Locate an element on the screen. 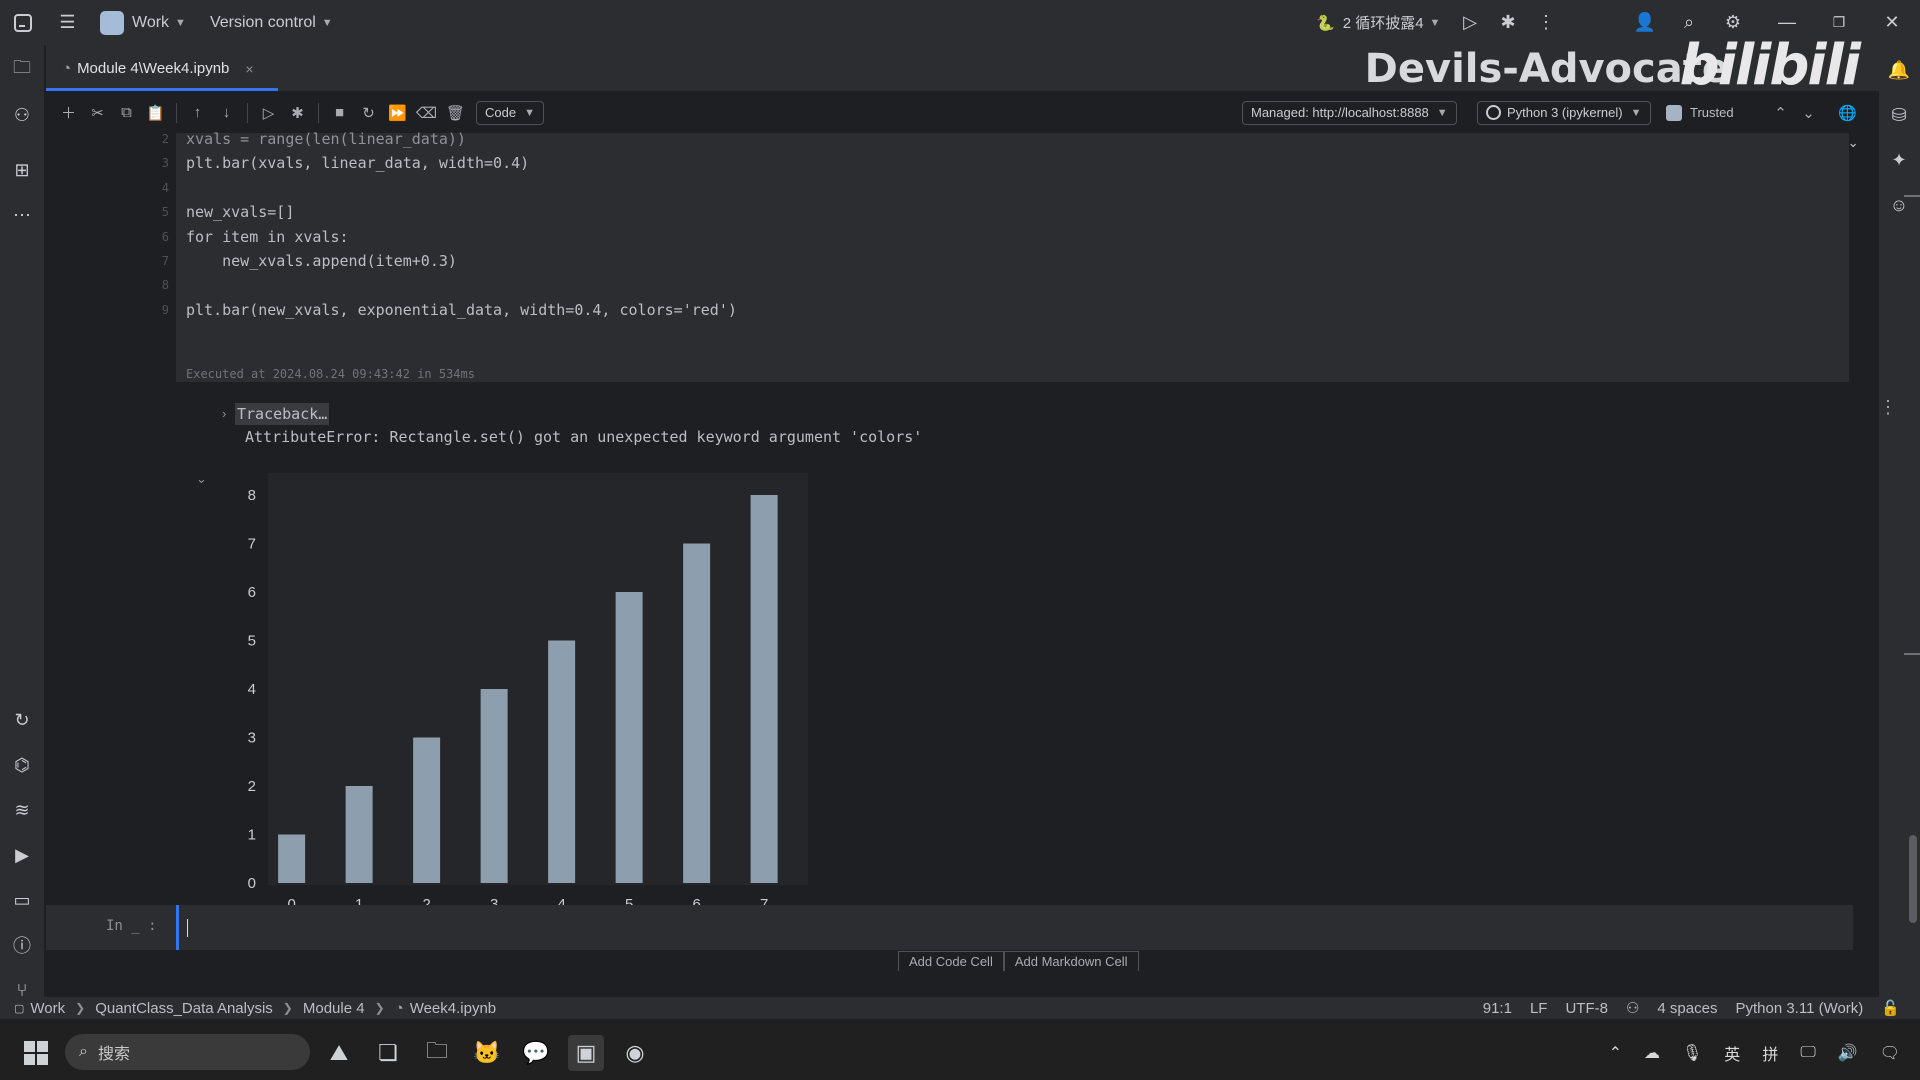  move-down-icon: ↓ is located at coordinates (226, 113).